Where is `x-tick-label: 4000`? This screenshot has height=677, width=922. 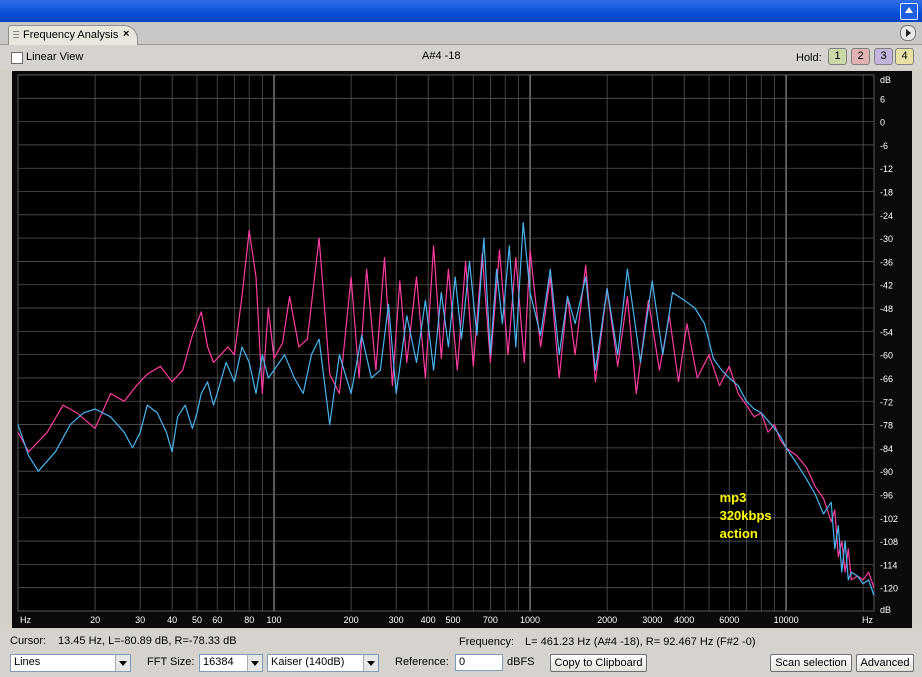 x-tick-label: 4000 is located at coordinates (684, 620).